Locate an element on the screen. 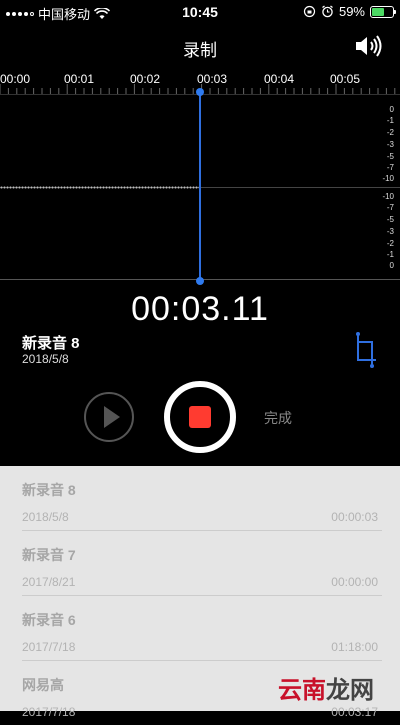 This screenshot has height=725, width=400. timeline-label: 00:05 is located at coordinates (345, 79).